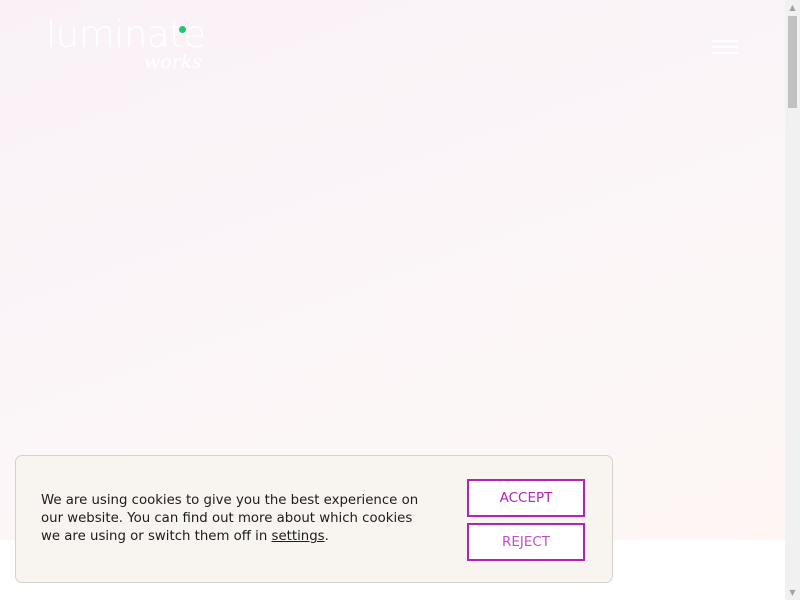 The width and height of the screenshot is (800, 600). Describe the element at coordinates (792, 62) in the screenshot. I see `scrollbar-thumb` at that location.